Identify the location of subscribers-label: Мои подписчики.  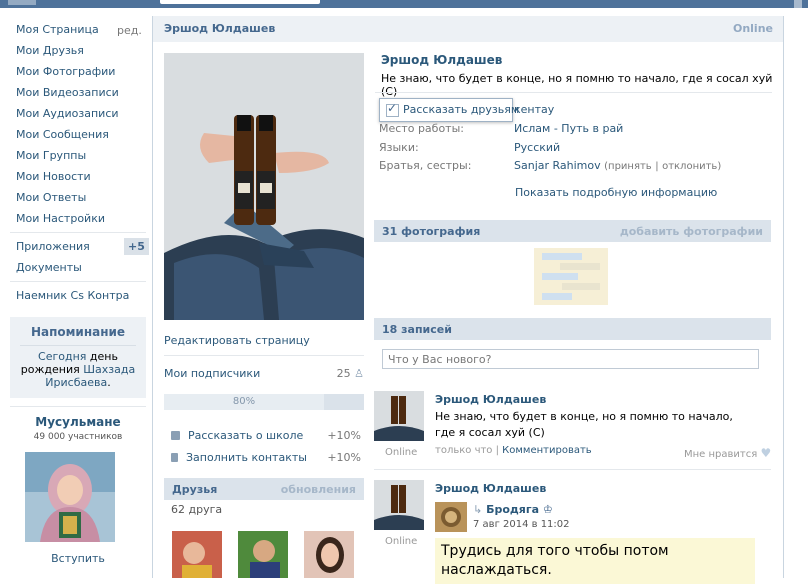
(212, 373).